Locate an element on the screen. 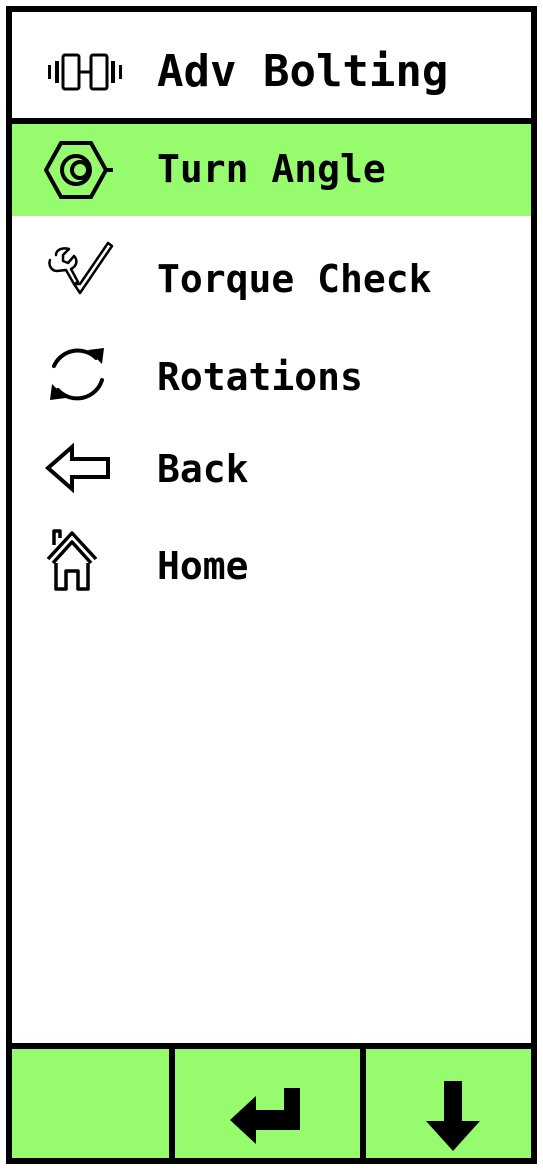 This screenshot has width=543, height=1170. rotate-arrows-icon is located at coordinates (77, 374).